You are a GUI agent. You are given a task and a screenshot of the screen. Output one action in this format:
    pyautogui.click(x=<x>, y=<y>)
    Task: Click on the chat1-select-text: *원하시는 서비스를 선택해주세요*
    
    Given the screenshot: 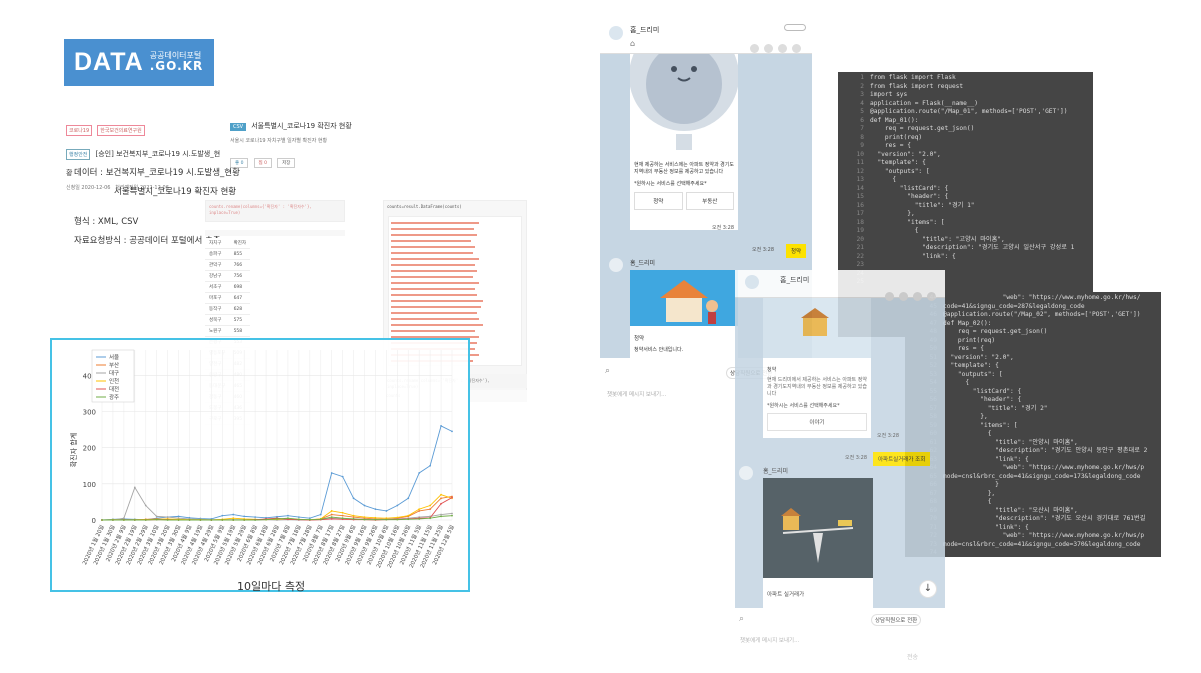 What is the action you would take?
    pyautogui.click(x=670, y=184)
    